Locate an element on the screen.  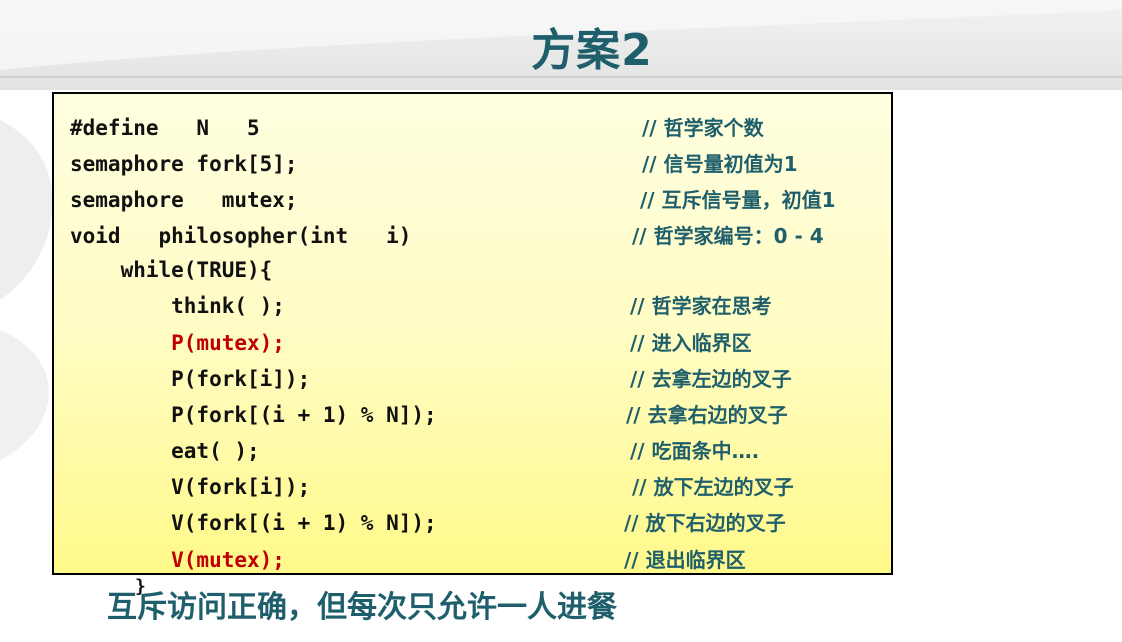
code-comment: // 哲学家编号：0 - 4 is located at coordinates (728, 236).